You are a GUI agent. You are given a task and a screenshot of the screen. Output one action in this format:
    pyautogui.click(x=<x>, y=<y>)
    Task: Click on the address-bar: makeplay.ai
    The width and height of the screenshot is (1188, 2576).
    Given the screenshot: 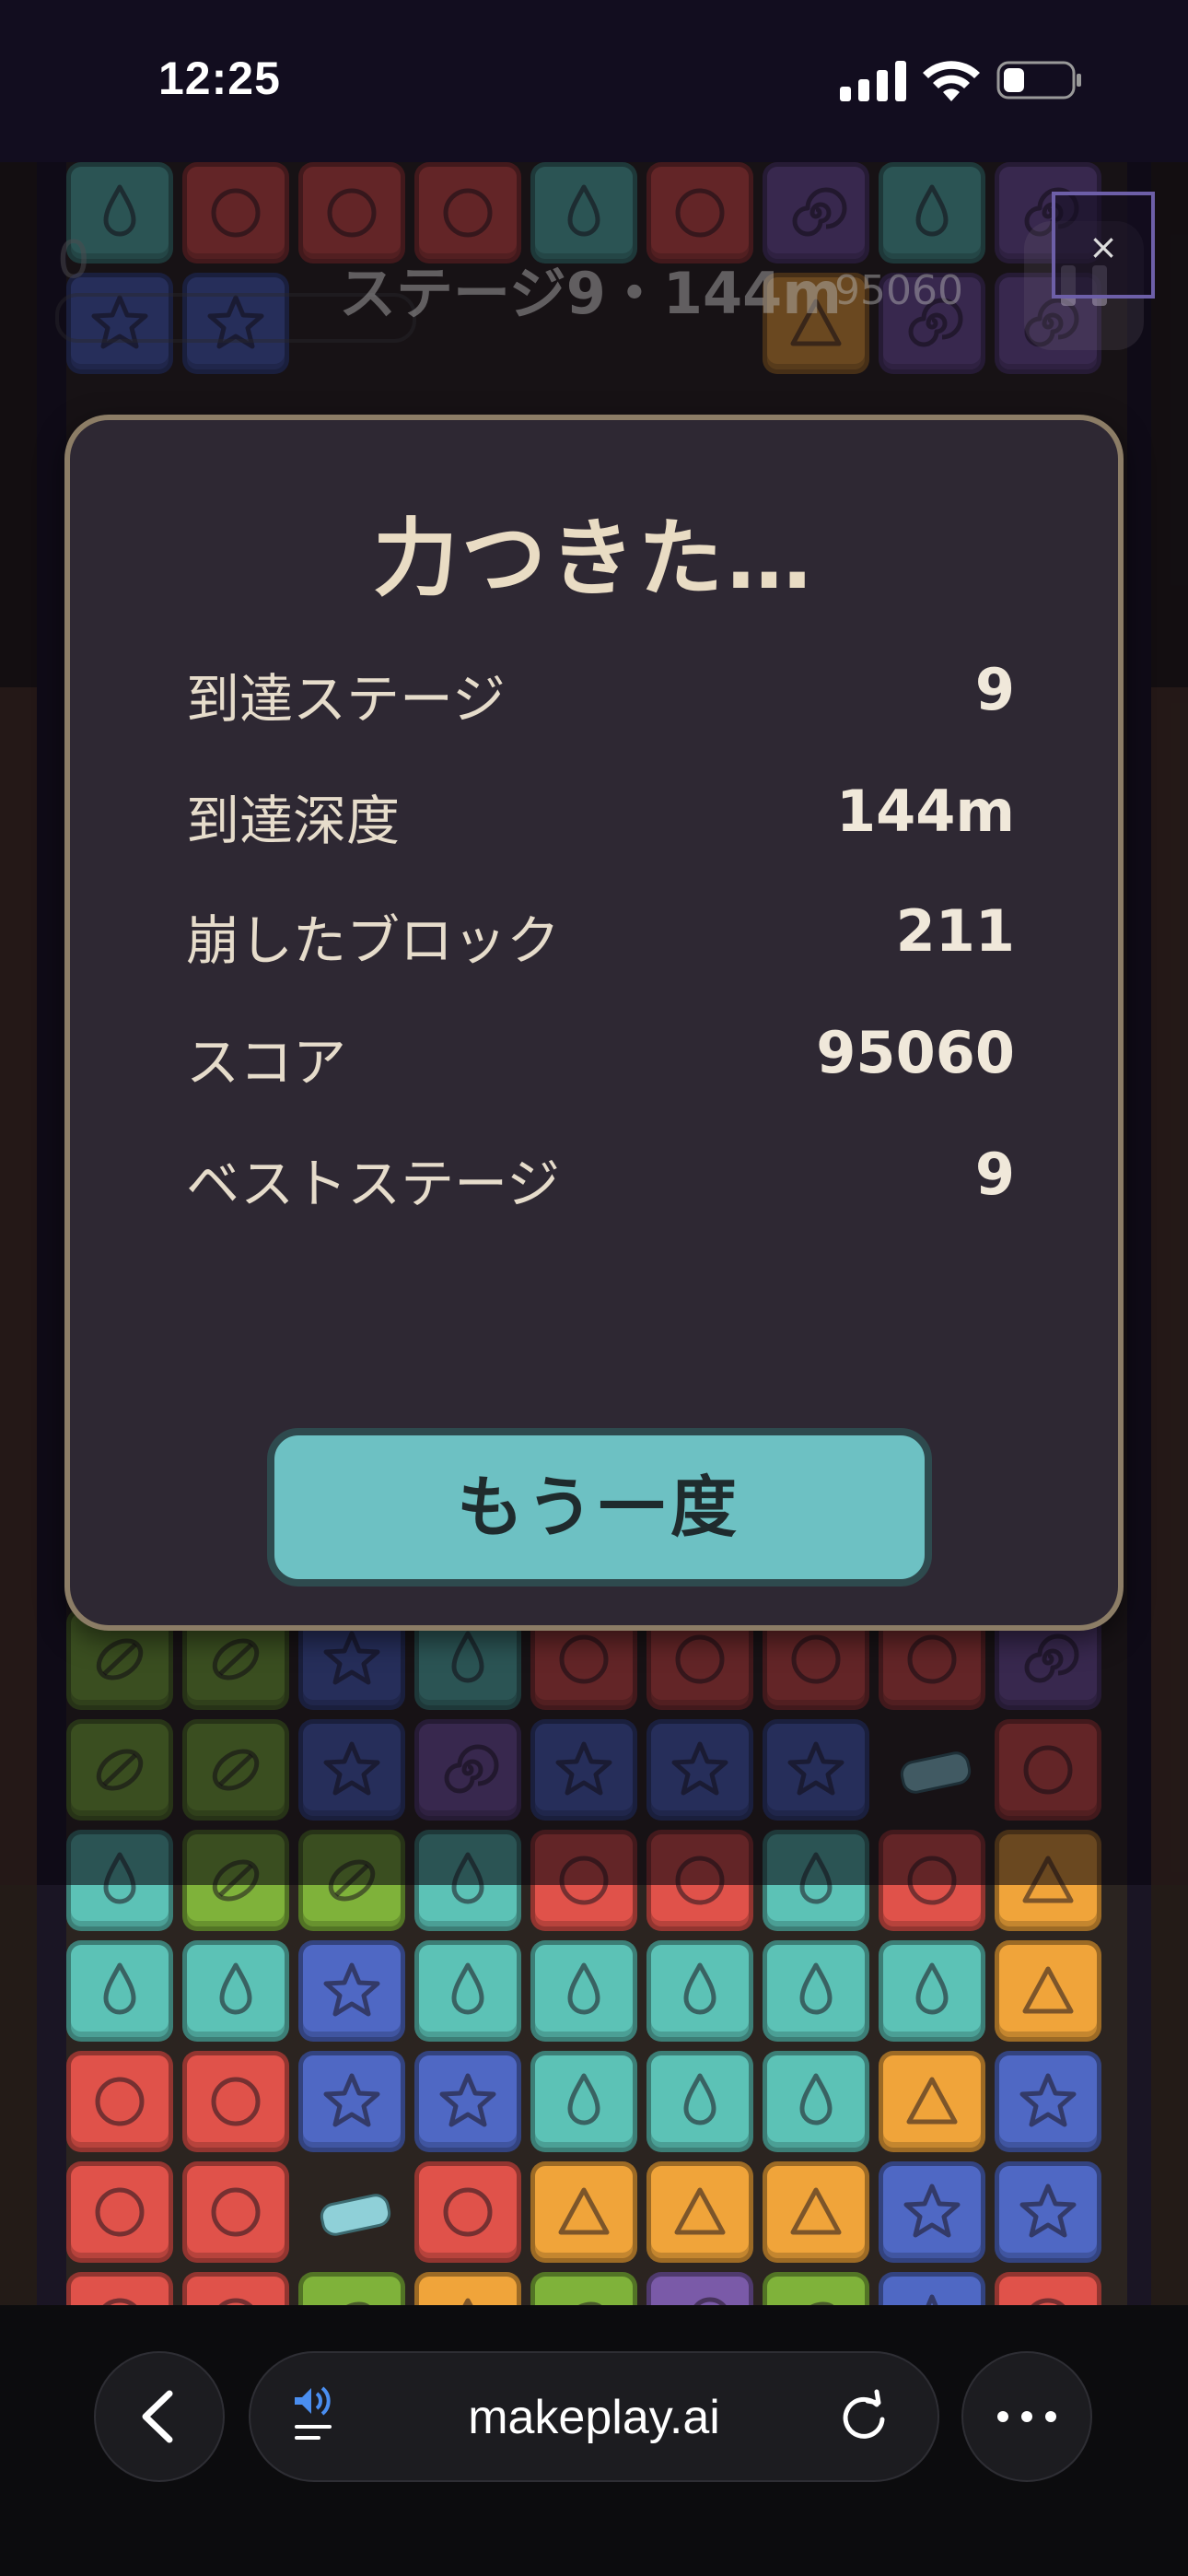 What is the action you would take?
    pyautogui.click(x=594, y=2416)
    